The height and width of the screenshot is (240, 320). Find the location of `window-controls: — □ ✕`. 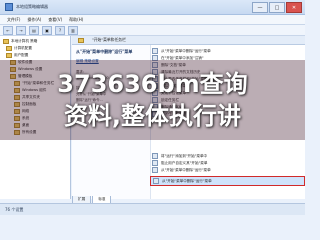

window-controls: — □ ✕ is located at coordinates (276, 7).